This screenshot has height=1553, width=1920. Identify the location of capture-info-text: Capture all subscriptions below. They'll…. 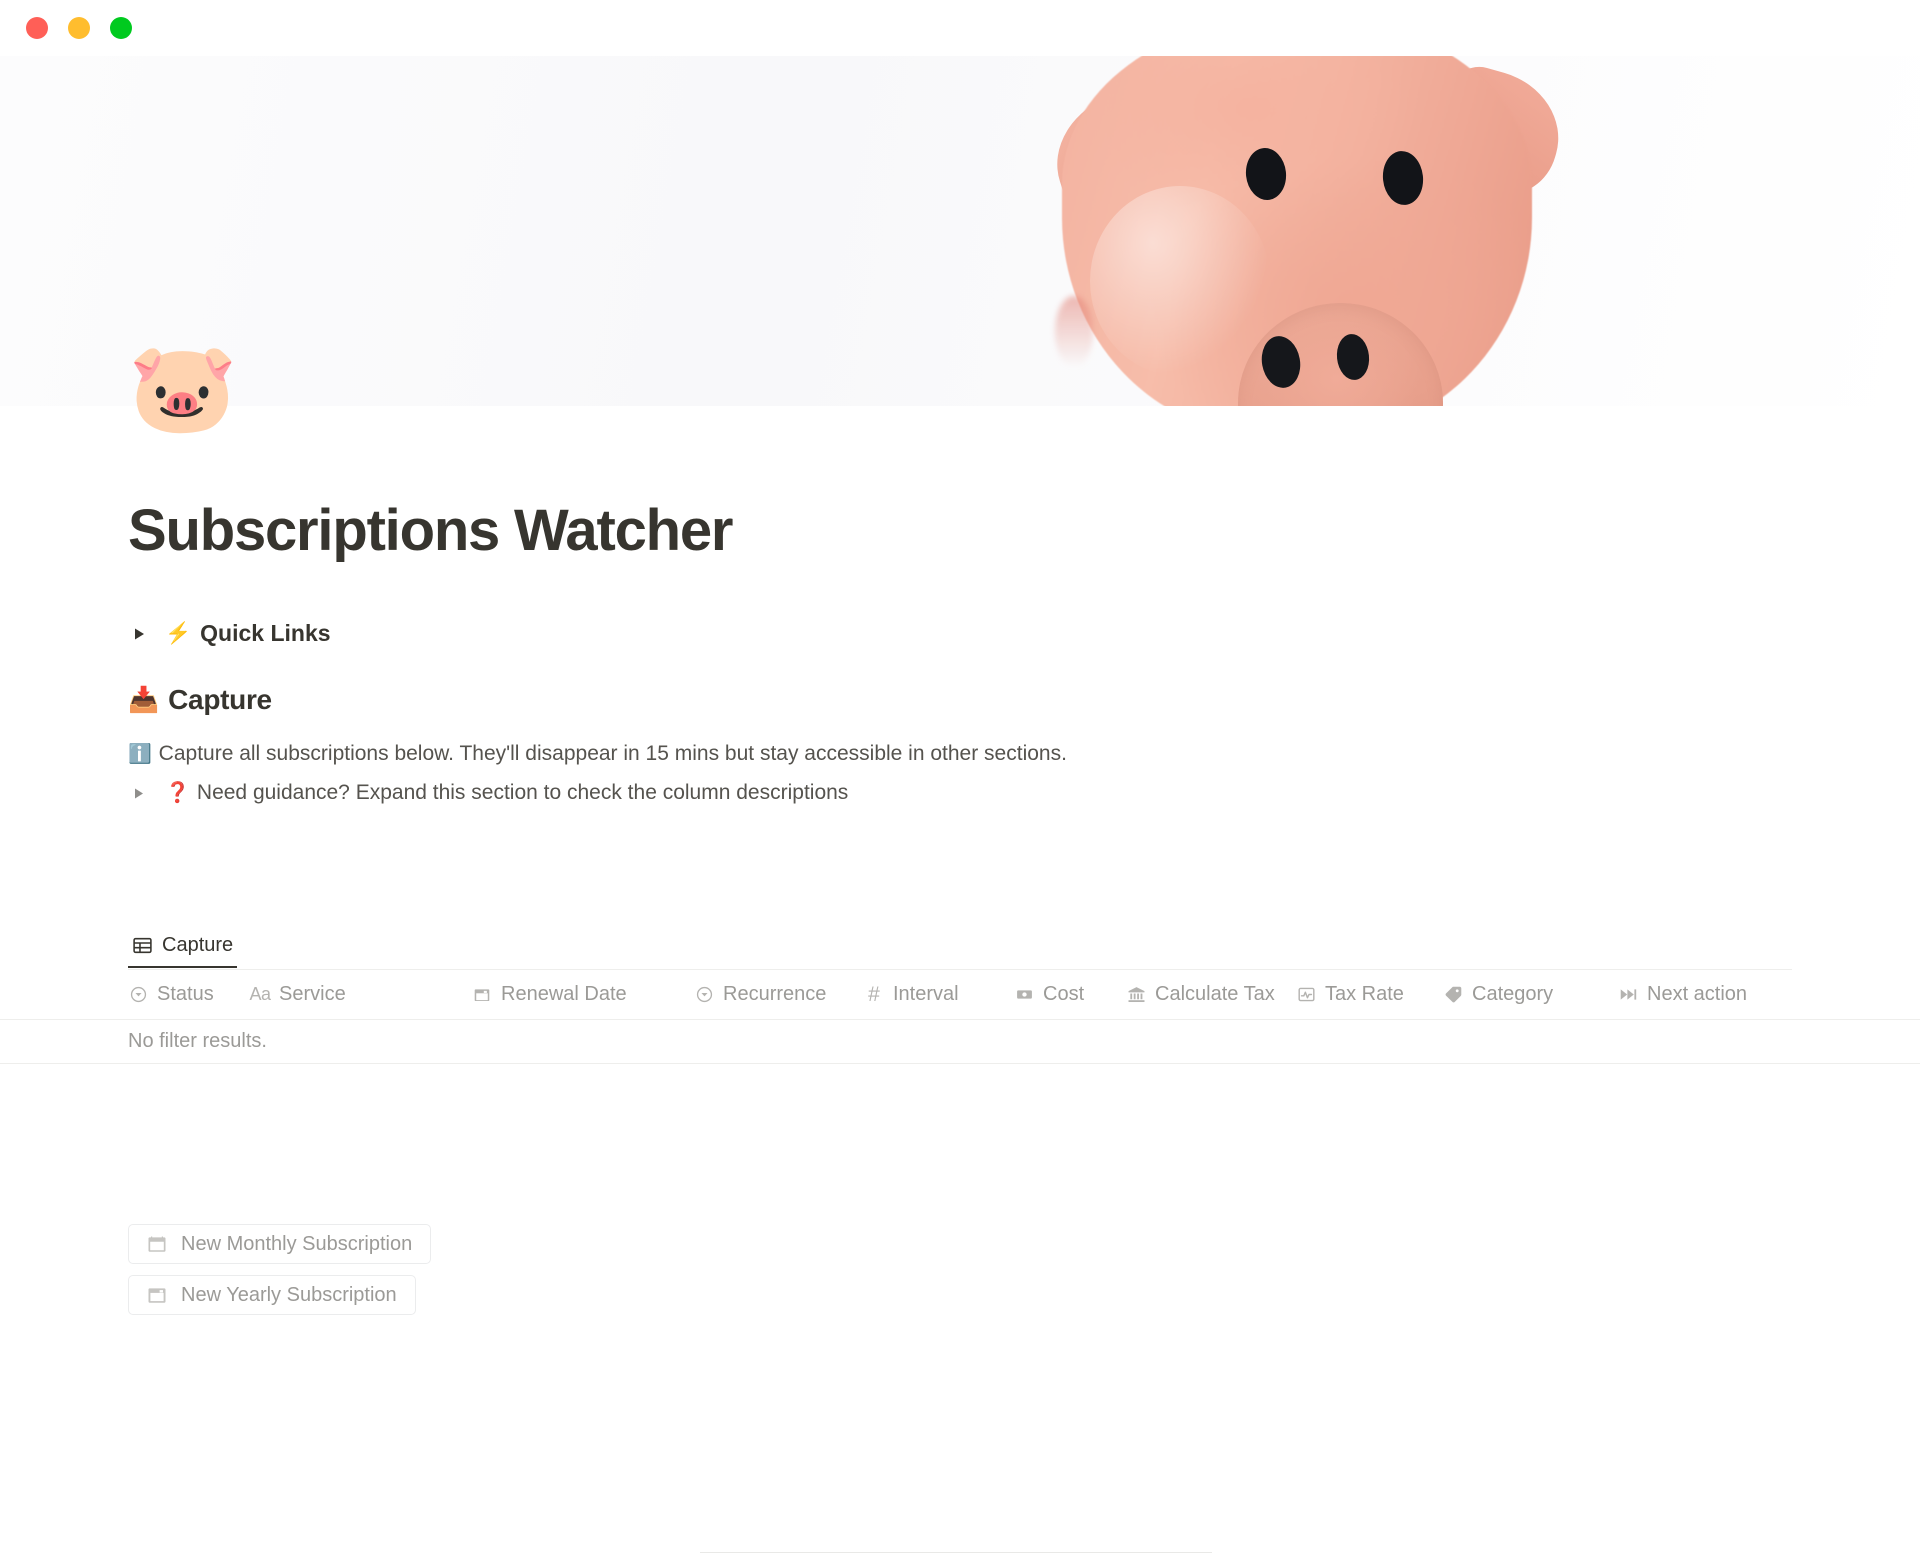
(612, 753).